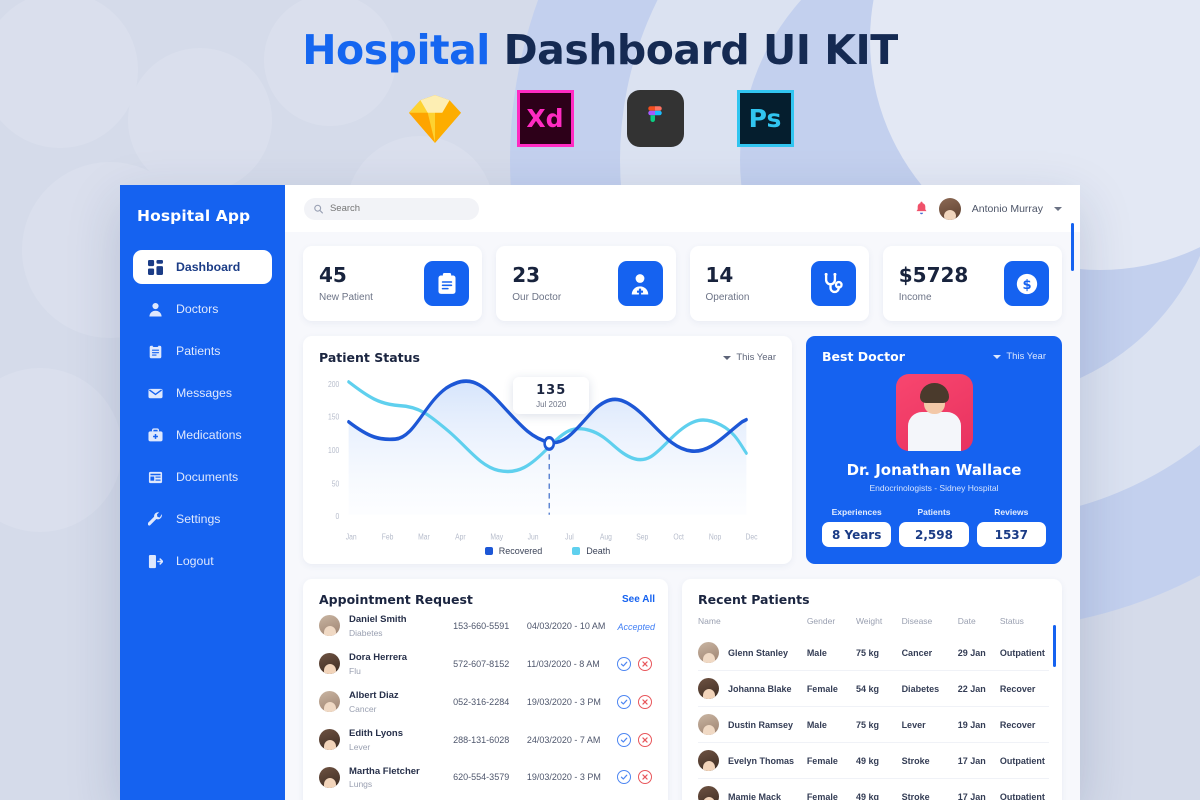 The width and height of the screenshot is (1200, 800). What do you see at coordinates (202, 351) in the screenshot?
I see `sidebar-item-patients: Patients` at bounding box center [202, 351].